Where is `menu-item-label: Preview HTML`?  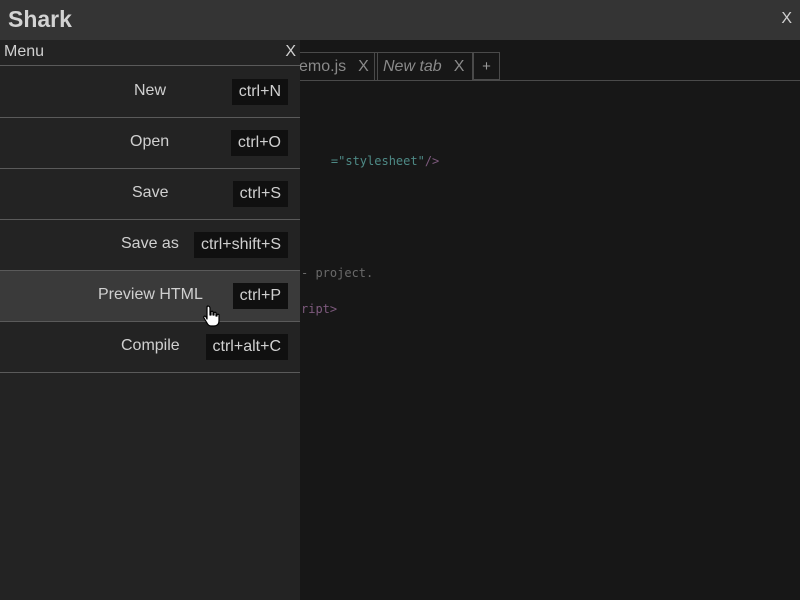
menu-item-label: Preview HTML is located at coordinates (150, 294).